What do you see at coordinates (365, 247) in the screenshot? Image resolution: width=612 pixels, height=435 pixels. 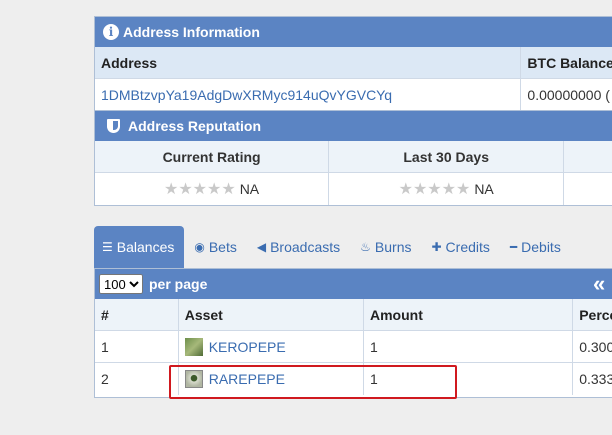 I see `flame-icon: ♨` at bounding box center [365, 247].